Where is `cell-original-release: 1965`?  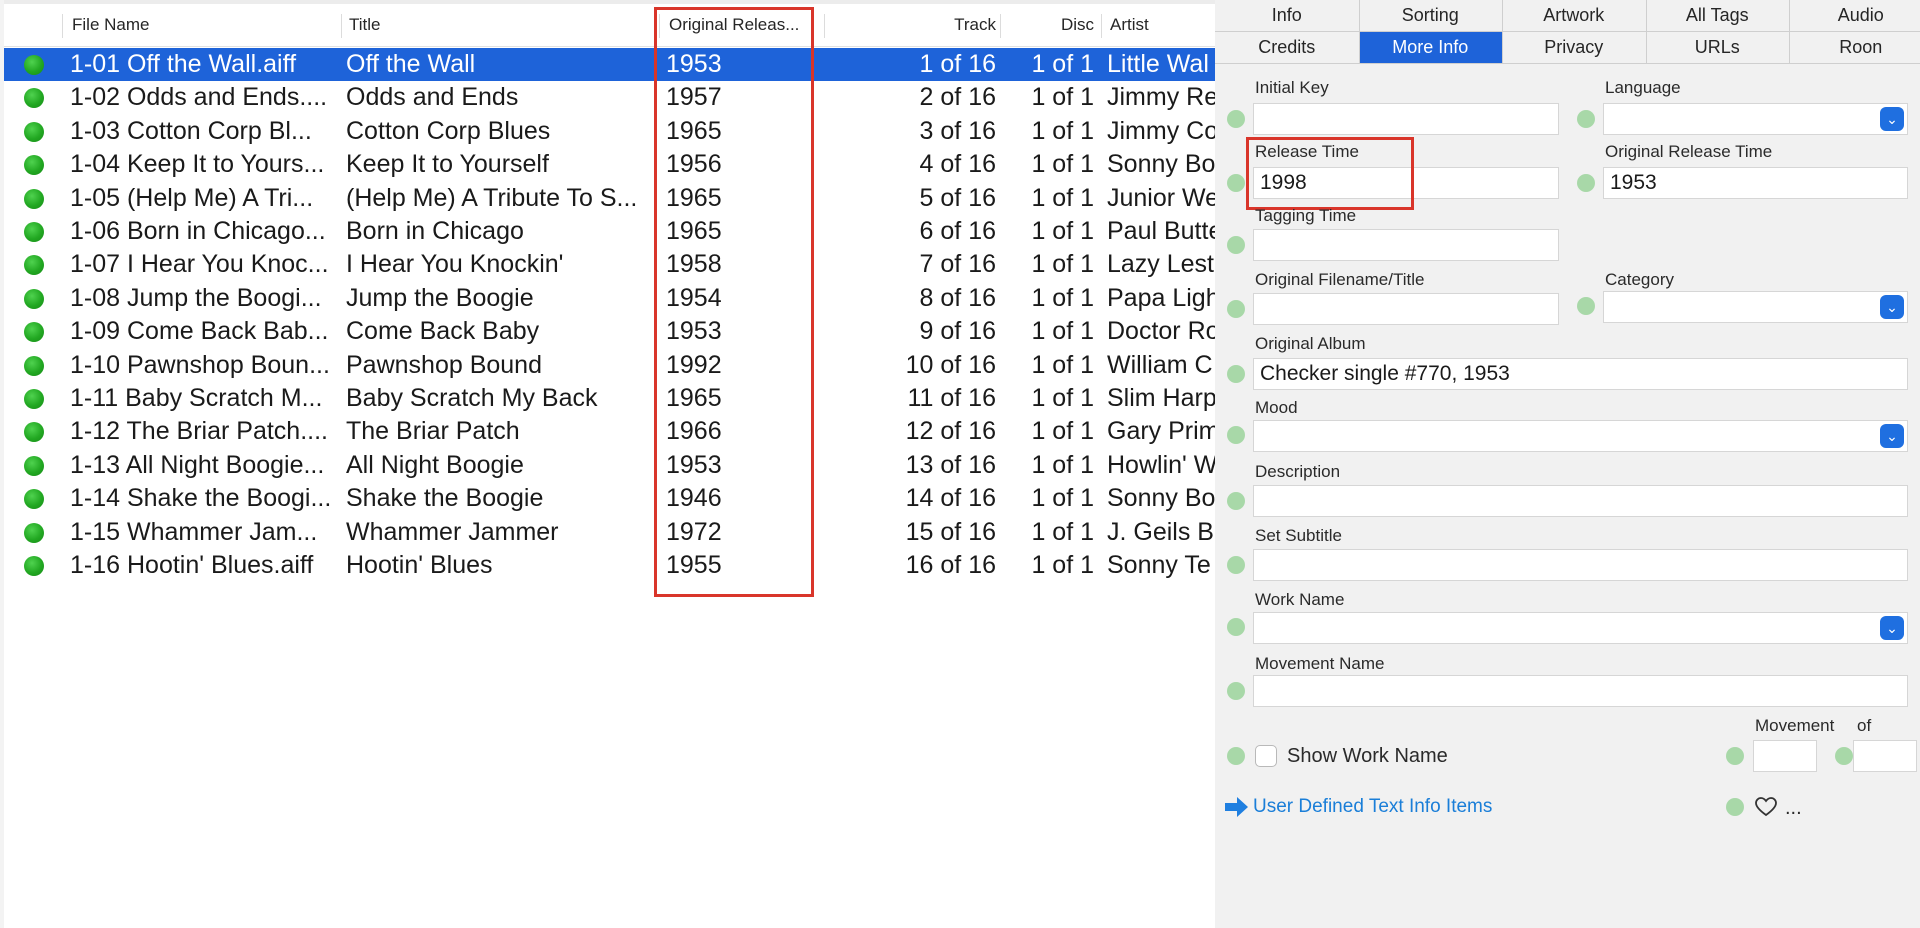 cell-original-release: 1965 is located at coordinates (694, 398).